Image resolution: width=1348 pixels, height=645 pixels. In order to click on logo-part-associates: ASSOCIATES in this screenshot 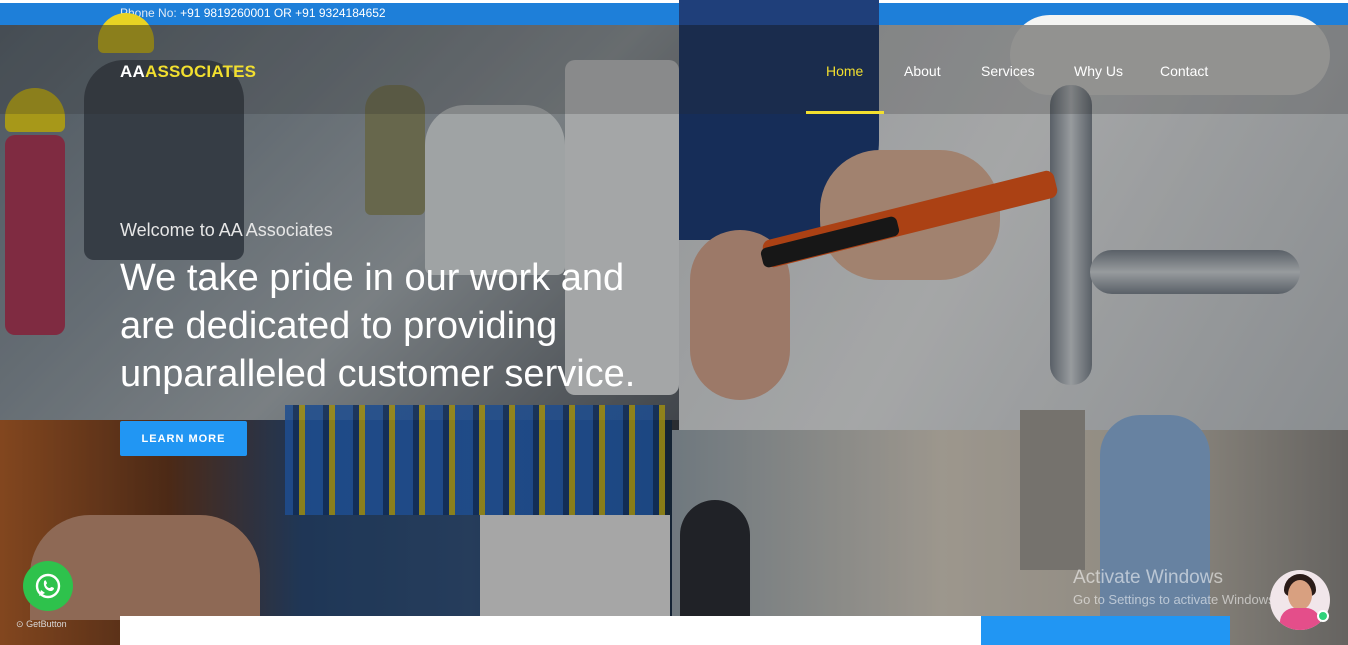, I will do `click(200, 71)`.